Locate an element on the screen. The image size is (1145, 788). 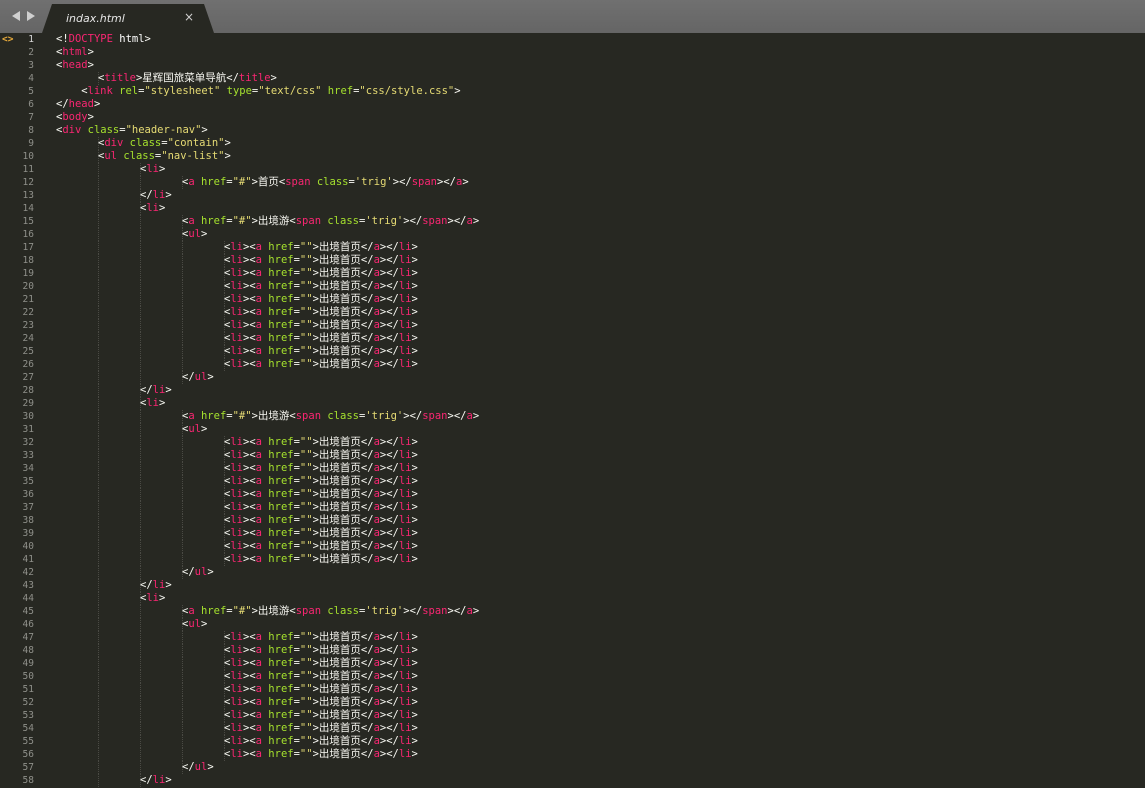
code-line: 52 <li><a href="">出境首页</a></li> is located at coordinates (572, 702).